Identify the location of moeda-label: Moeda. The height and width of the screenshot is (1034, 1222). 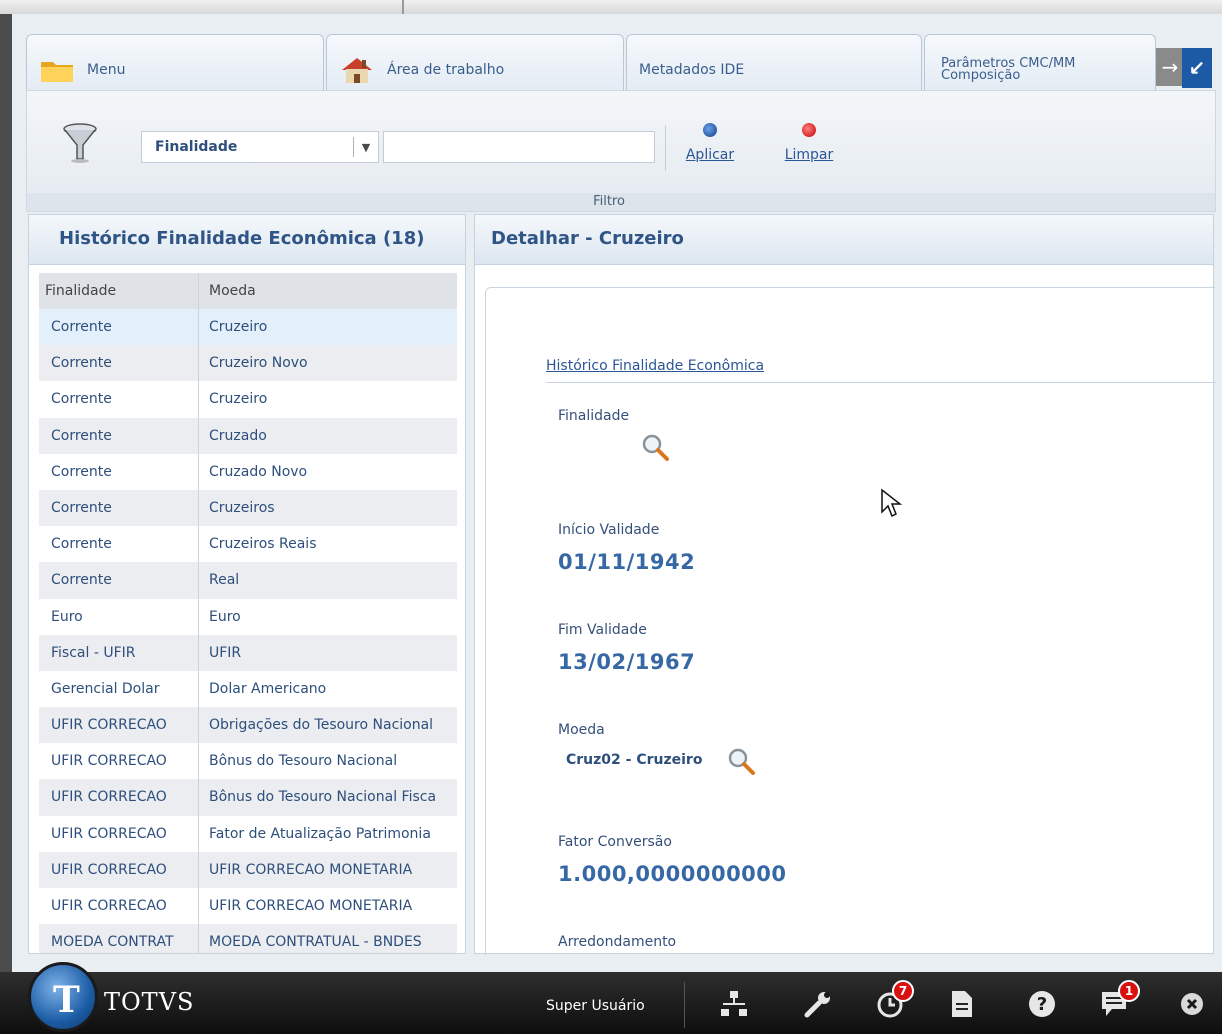
(581, 730).